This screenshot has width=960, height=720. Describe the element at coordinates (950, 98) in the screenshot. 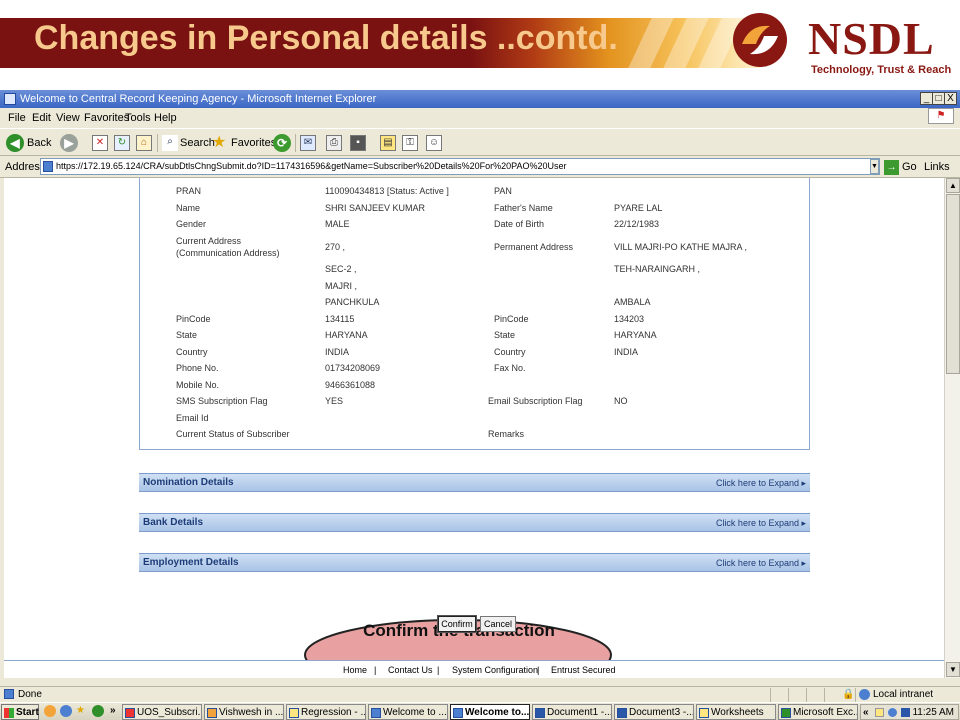

I see `close-button: X` at that location.